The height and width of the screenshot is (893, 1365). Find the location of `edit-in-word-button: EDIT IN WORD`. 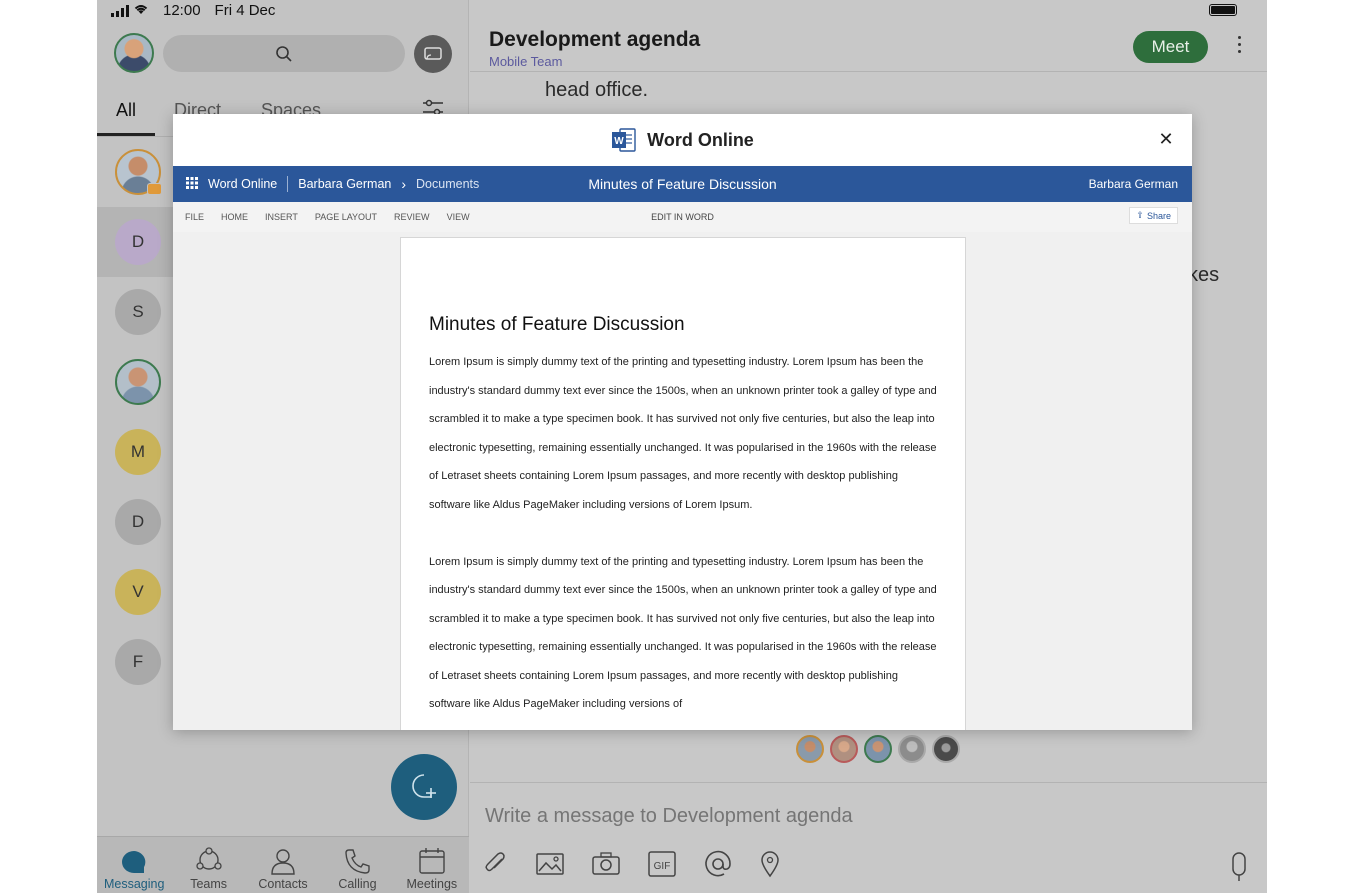

edit-in-word-button: EDIT IN WORD is located at coordinates (682, 217).